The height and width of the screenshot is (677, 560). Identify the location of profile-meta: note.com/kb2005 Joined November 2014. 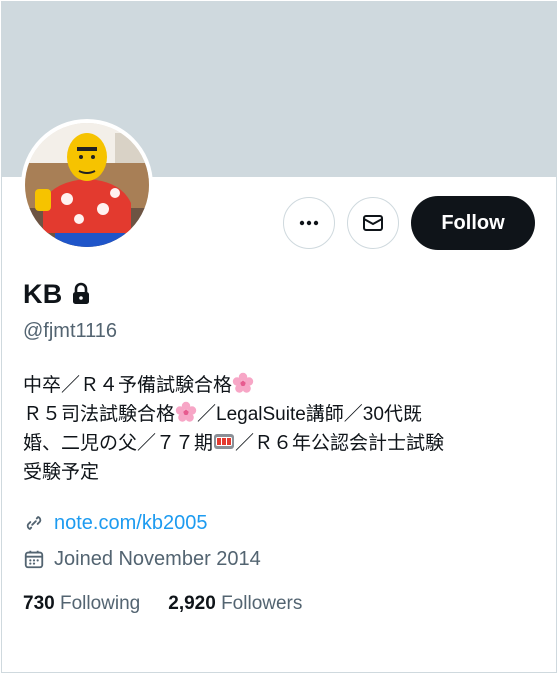
(279, 541).